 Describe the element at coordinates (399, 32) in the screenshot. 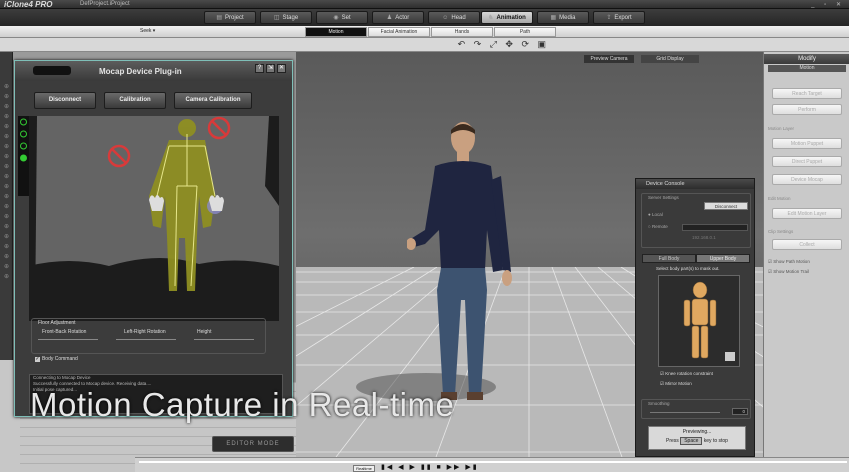

I see `subtab-facial-animation: Facial Animation` at that location.